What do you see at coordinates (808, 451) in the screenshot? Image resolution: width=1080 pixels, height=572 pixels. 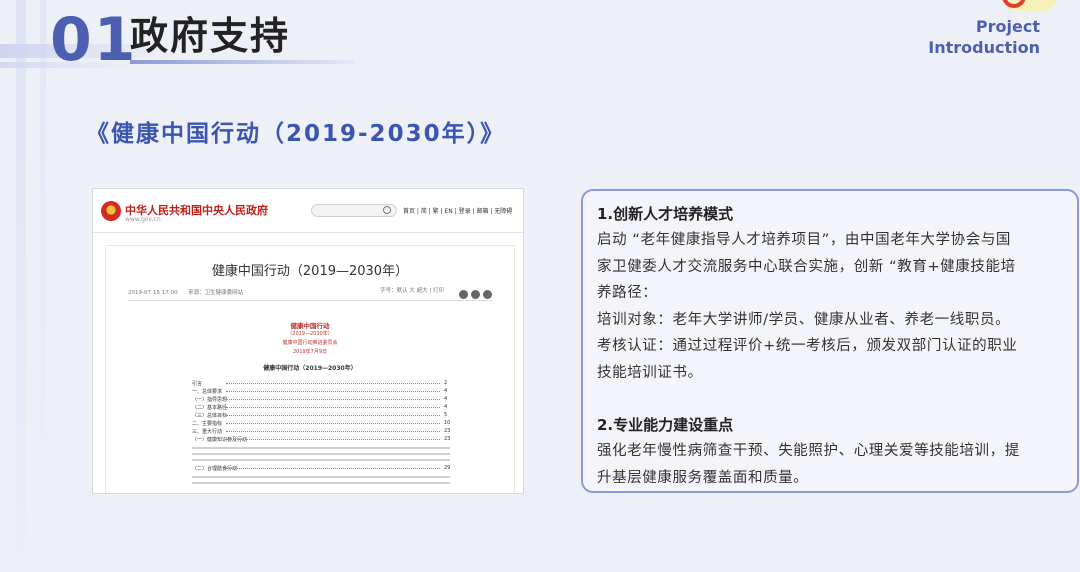 I see `card-line: 强化老年慢性病筛查干预、失能照护、心理关爱等技能培训，提` at bounding box center [808, 451].